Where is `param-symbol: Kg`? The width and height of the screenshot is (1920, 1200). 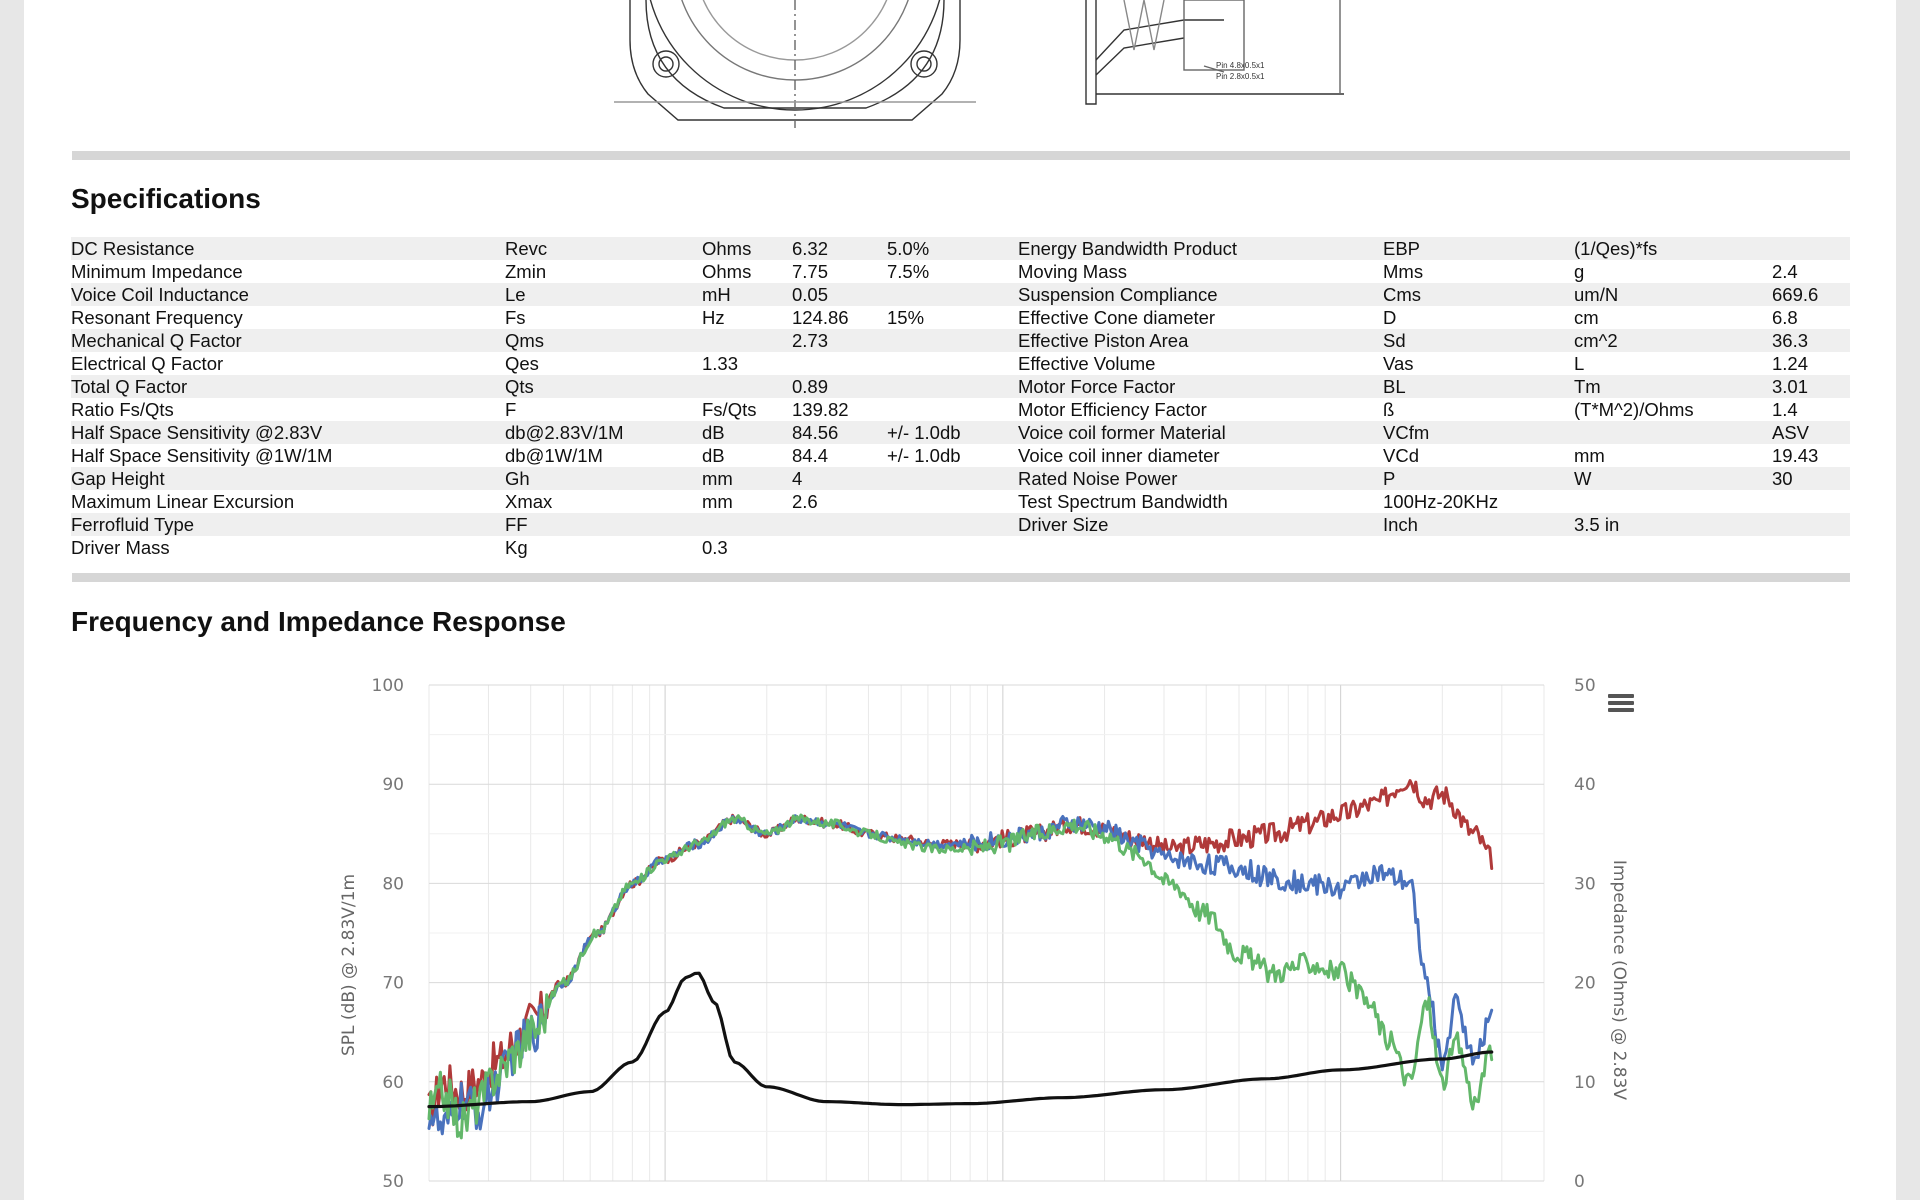 param-symbol: Kg is located at coordinates (516, 547).